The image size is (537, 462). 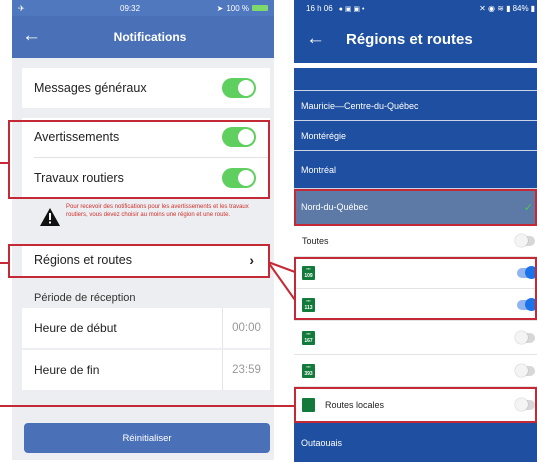 What do you see at coordinates (525, 370) in the screenshot?
I see `route-393-switch` at bounding box center [525, 370].